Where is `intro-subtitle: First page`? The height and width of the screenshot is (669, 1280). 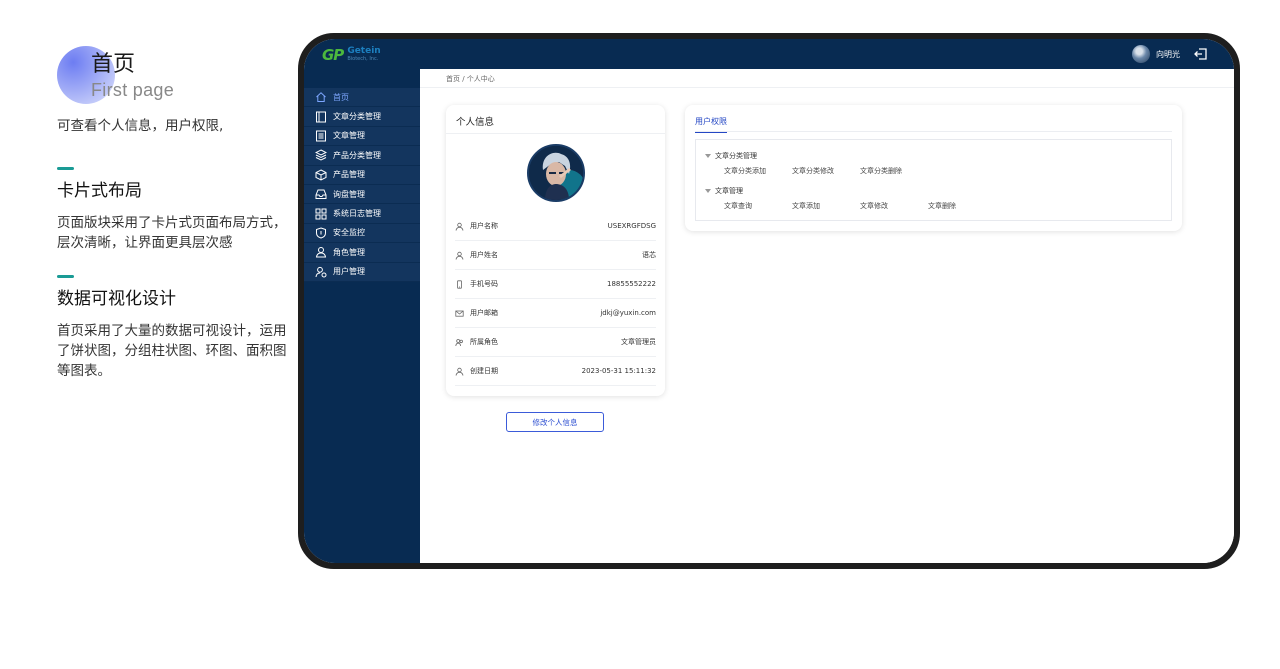 intro-subtitle: First page is located at coordinates (133, 90).